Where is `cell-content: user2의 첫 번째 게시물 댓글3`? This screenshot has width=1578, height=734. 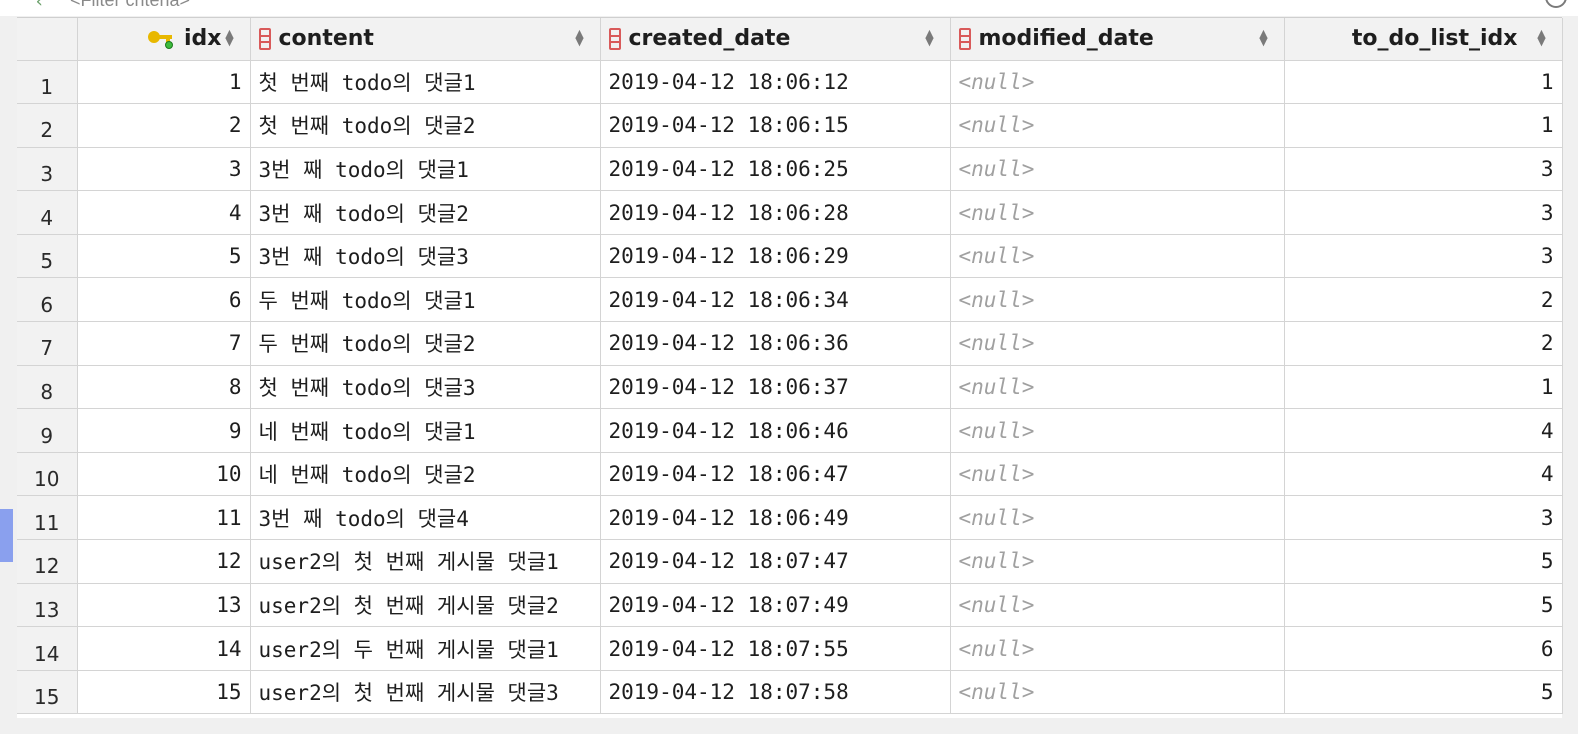
cell-content: user2의 첫 번째 게시물 댓글3 is located at coordinates (425, 692).